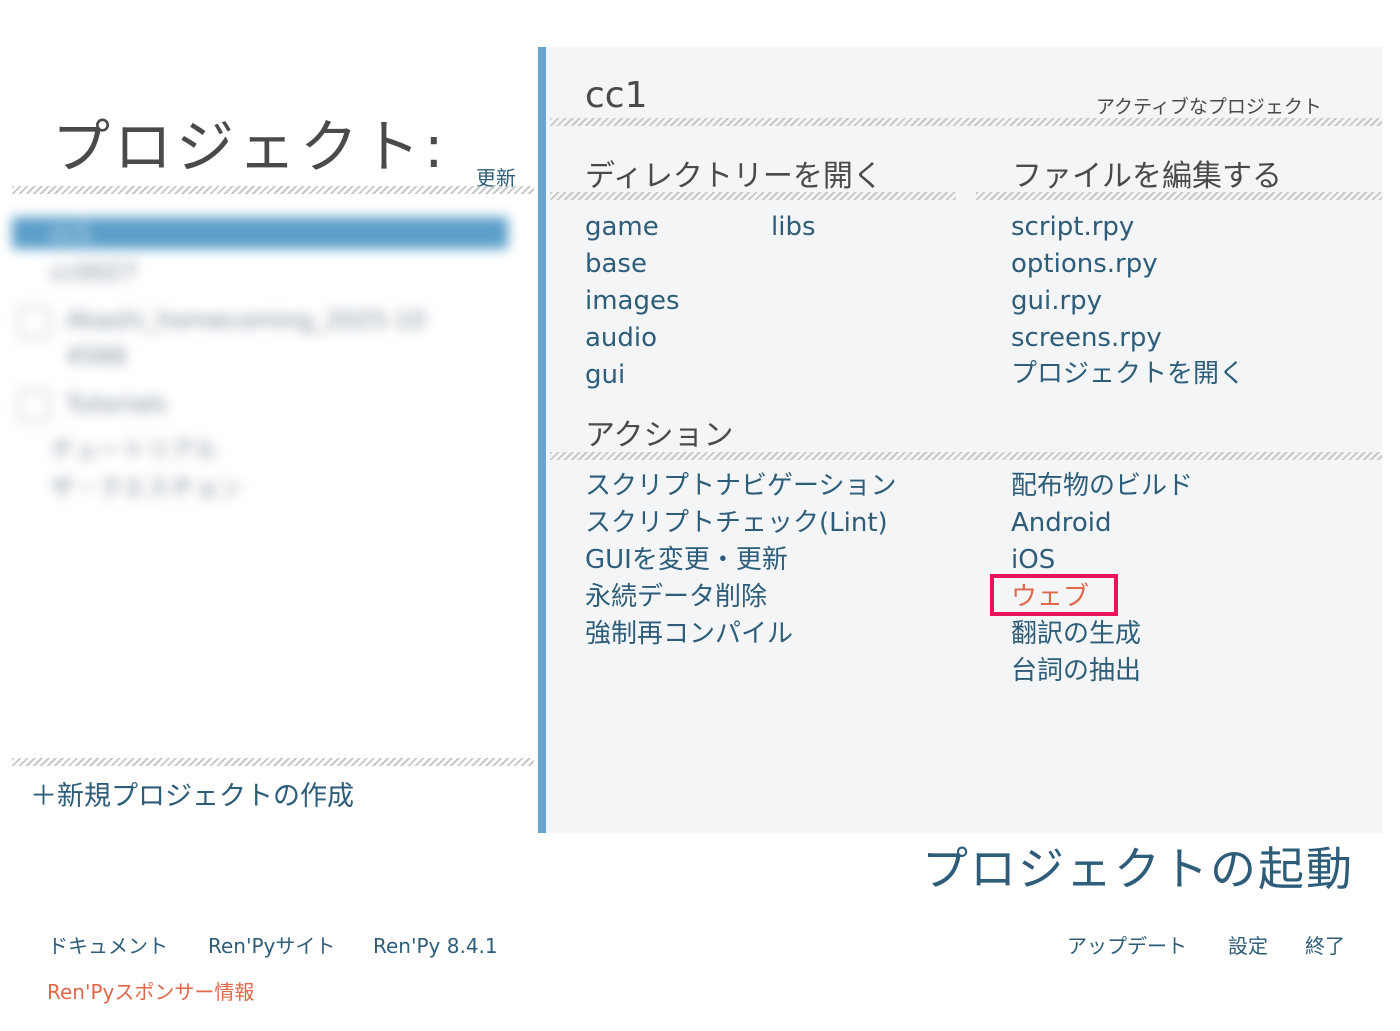 The image size is (1400, 1031). Describe the element at coordinates (616, 95) in the screenshot. I see `project-name: cc1` at that location.